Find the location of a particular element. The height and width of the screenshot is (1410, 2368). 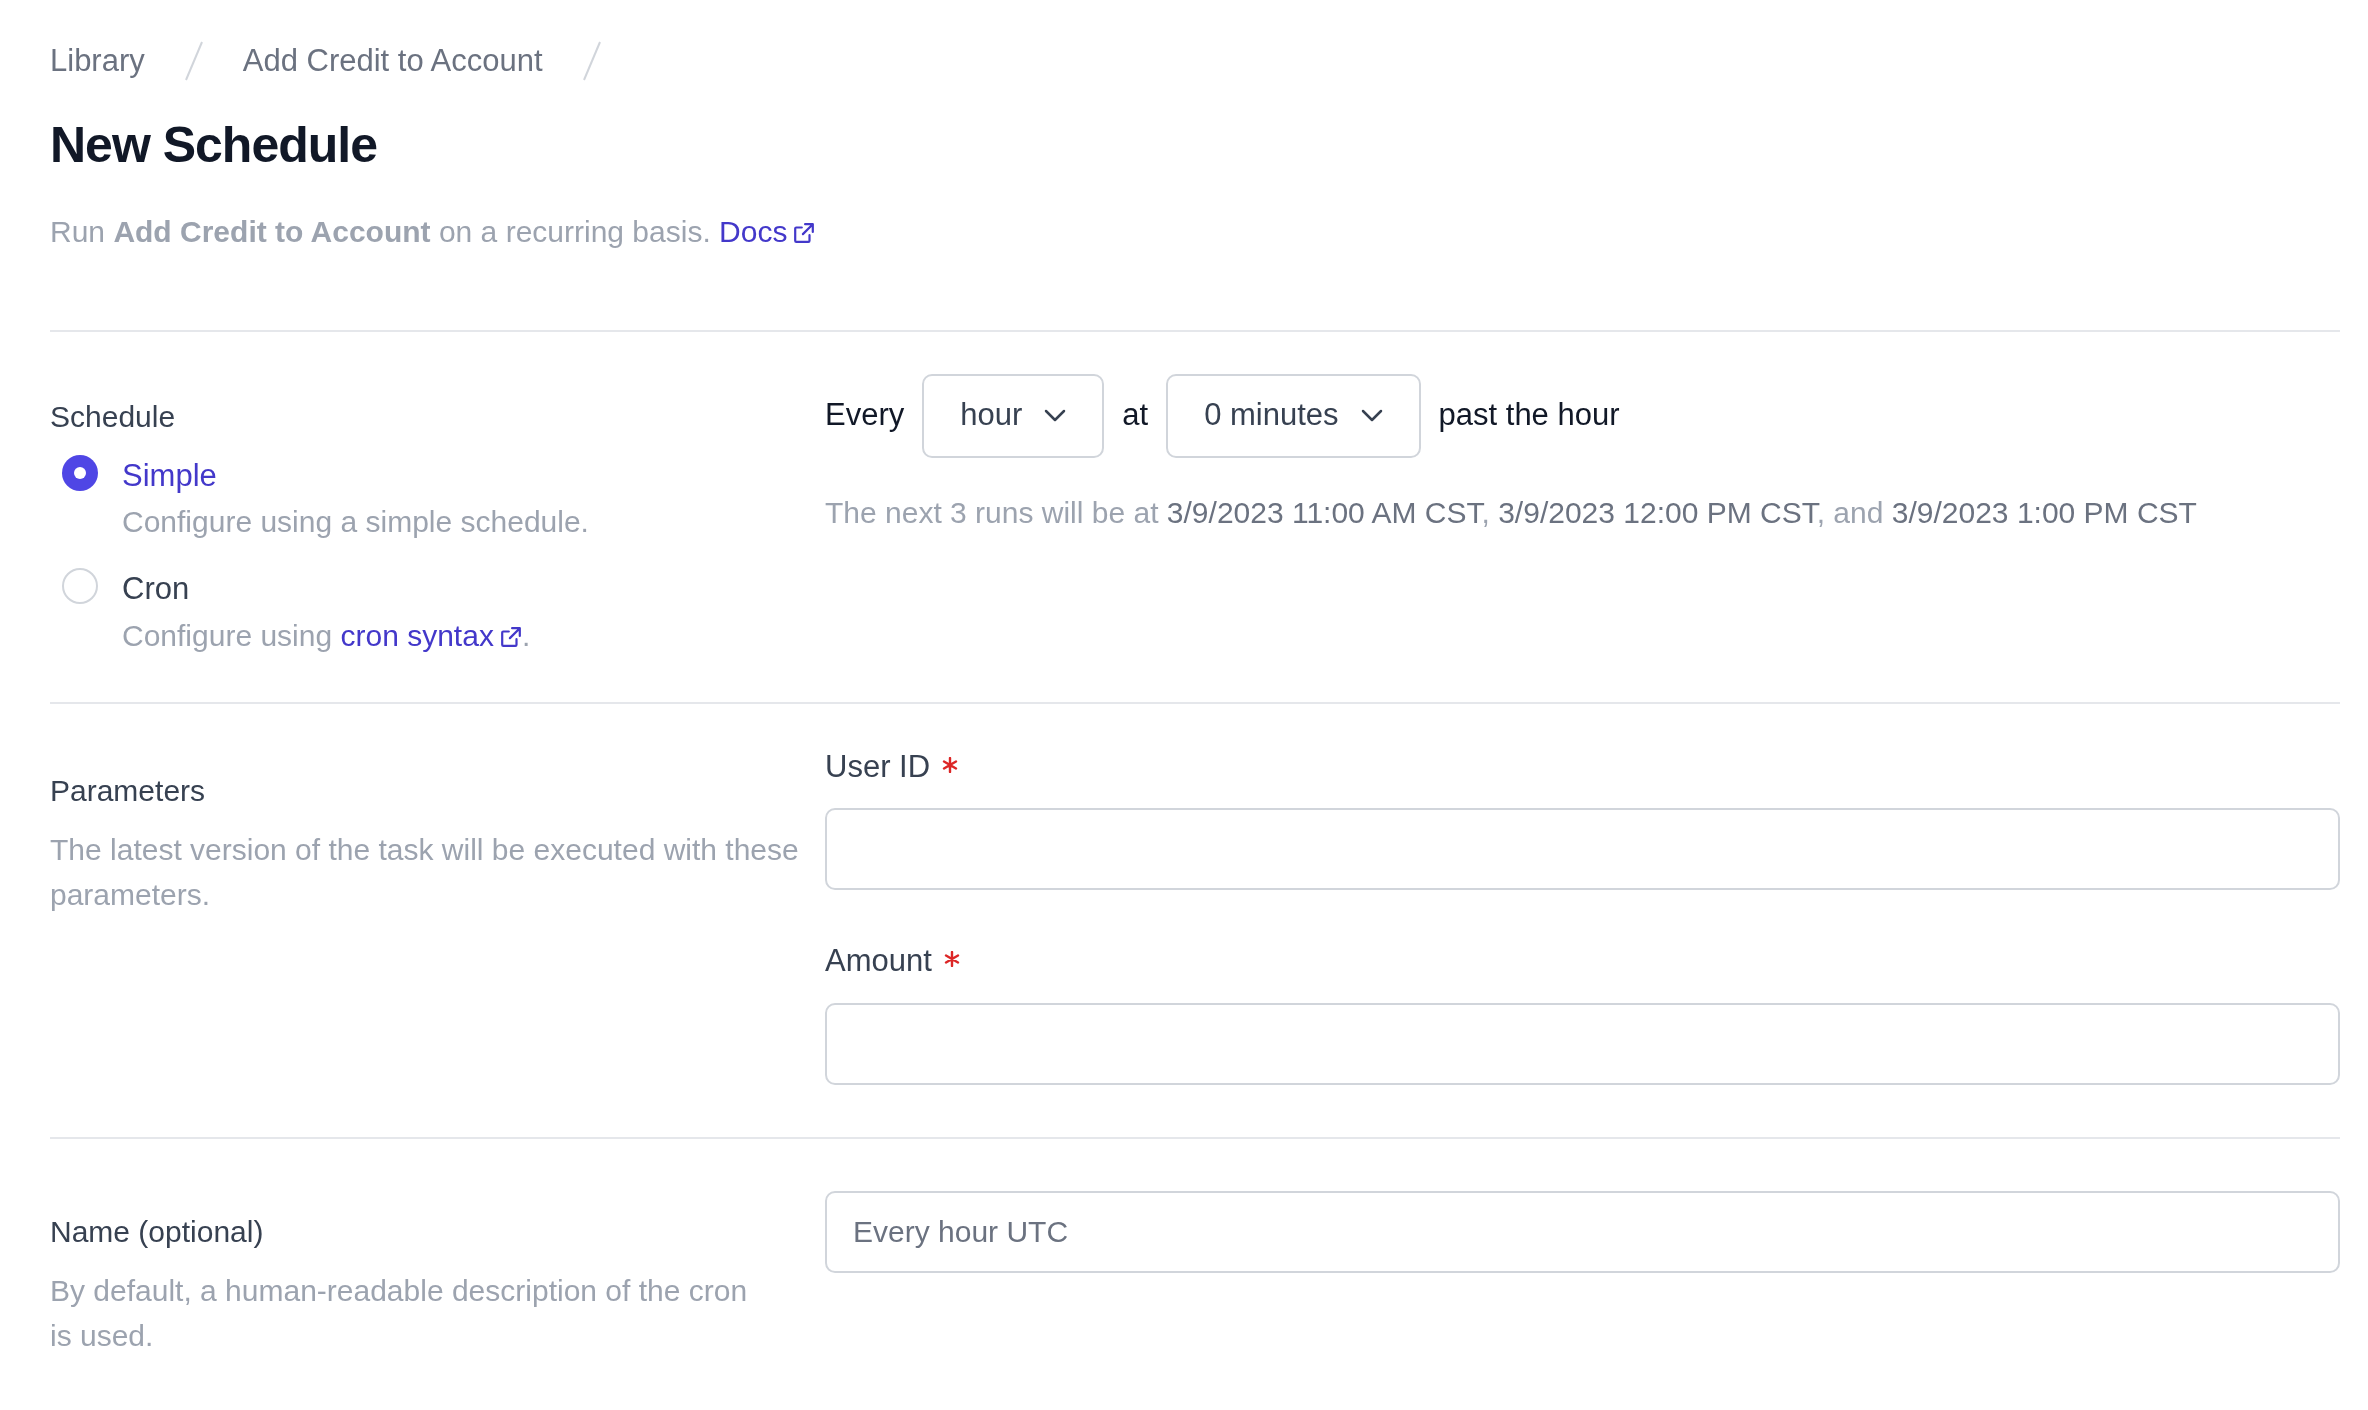

section-description: By default, a human-readable description of the cron is used. is located at coordinates (399, 1313).